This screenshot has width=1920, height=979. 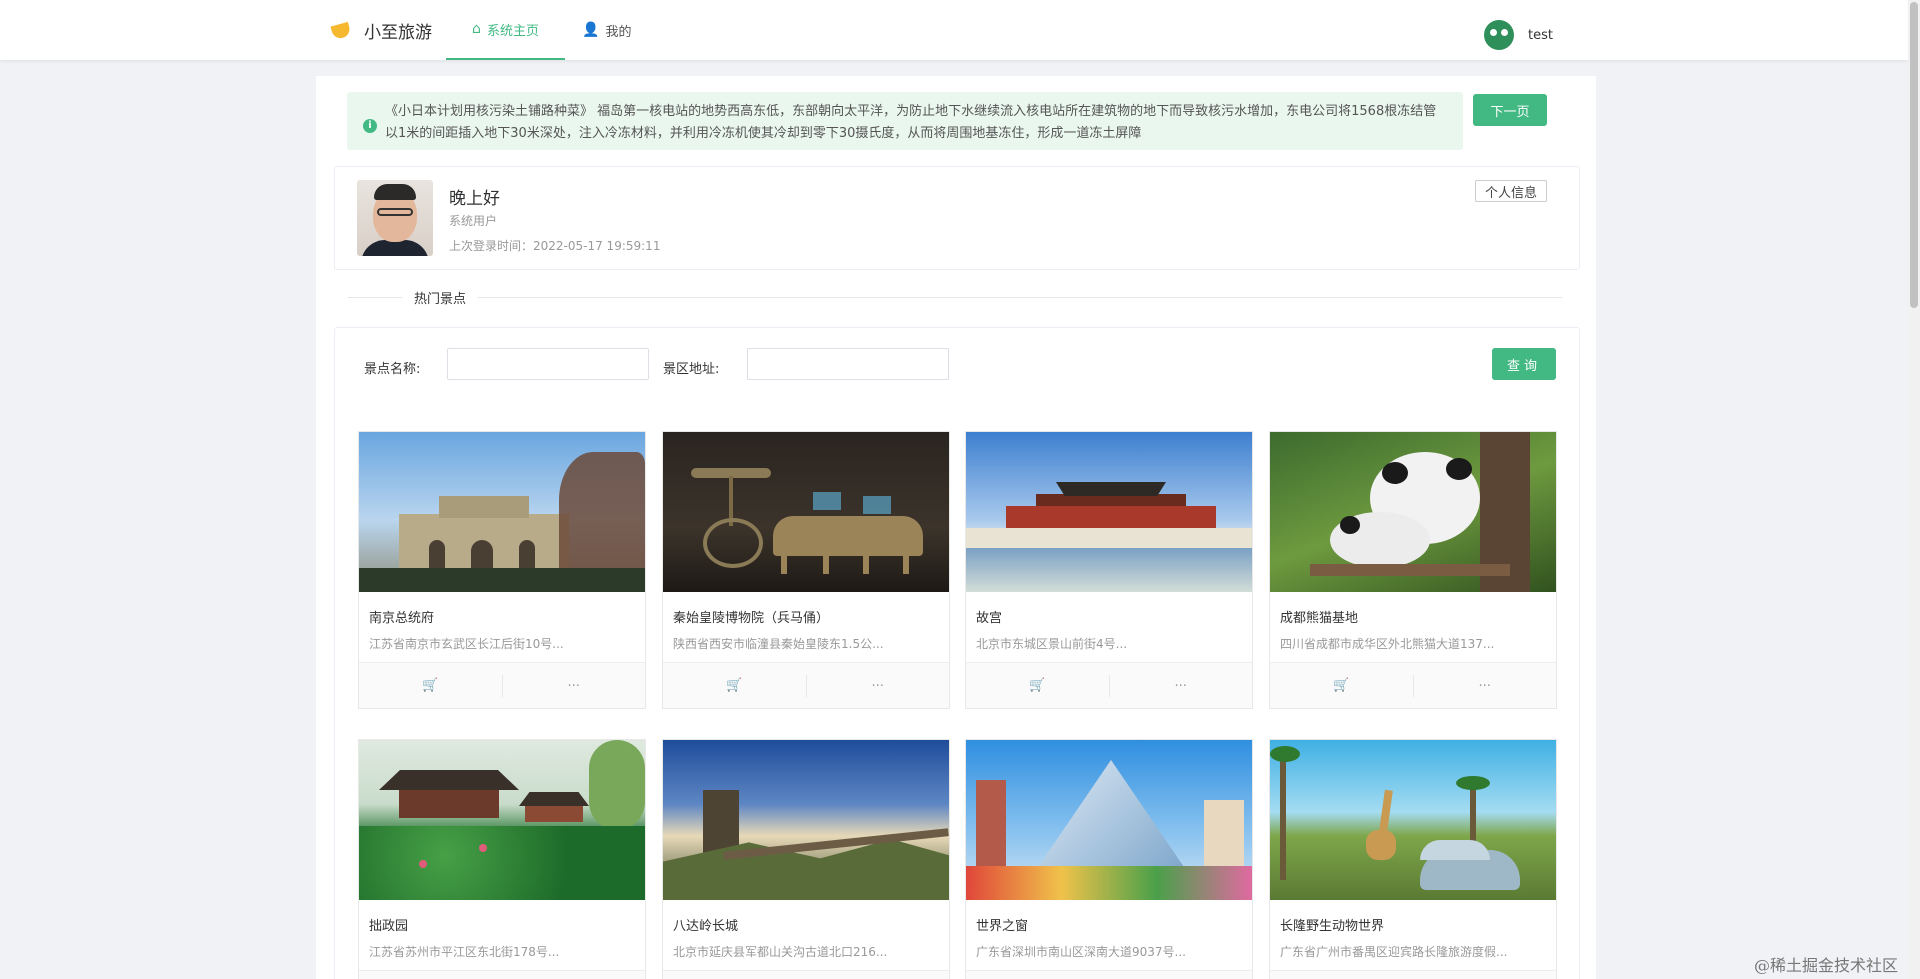 I want to click on nav-mine-tab: 👤 我的, so click(x=606, y=30).